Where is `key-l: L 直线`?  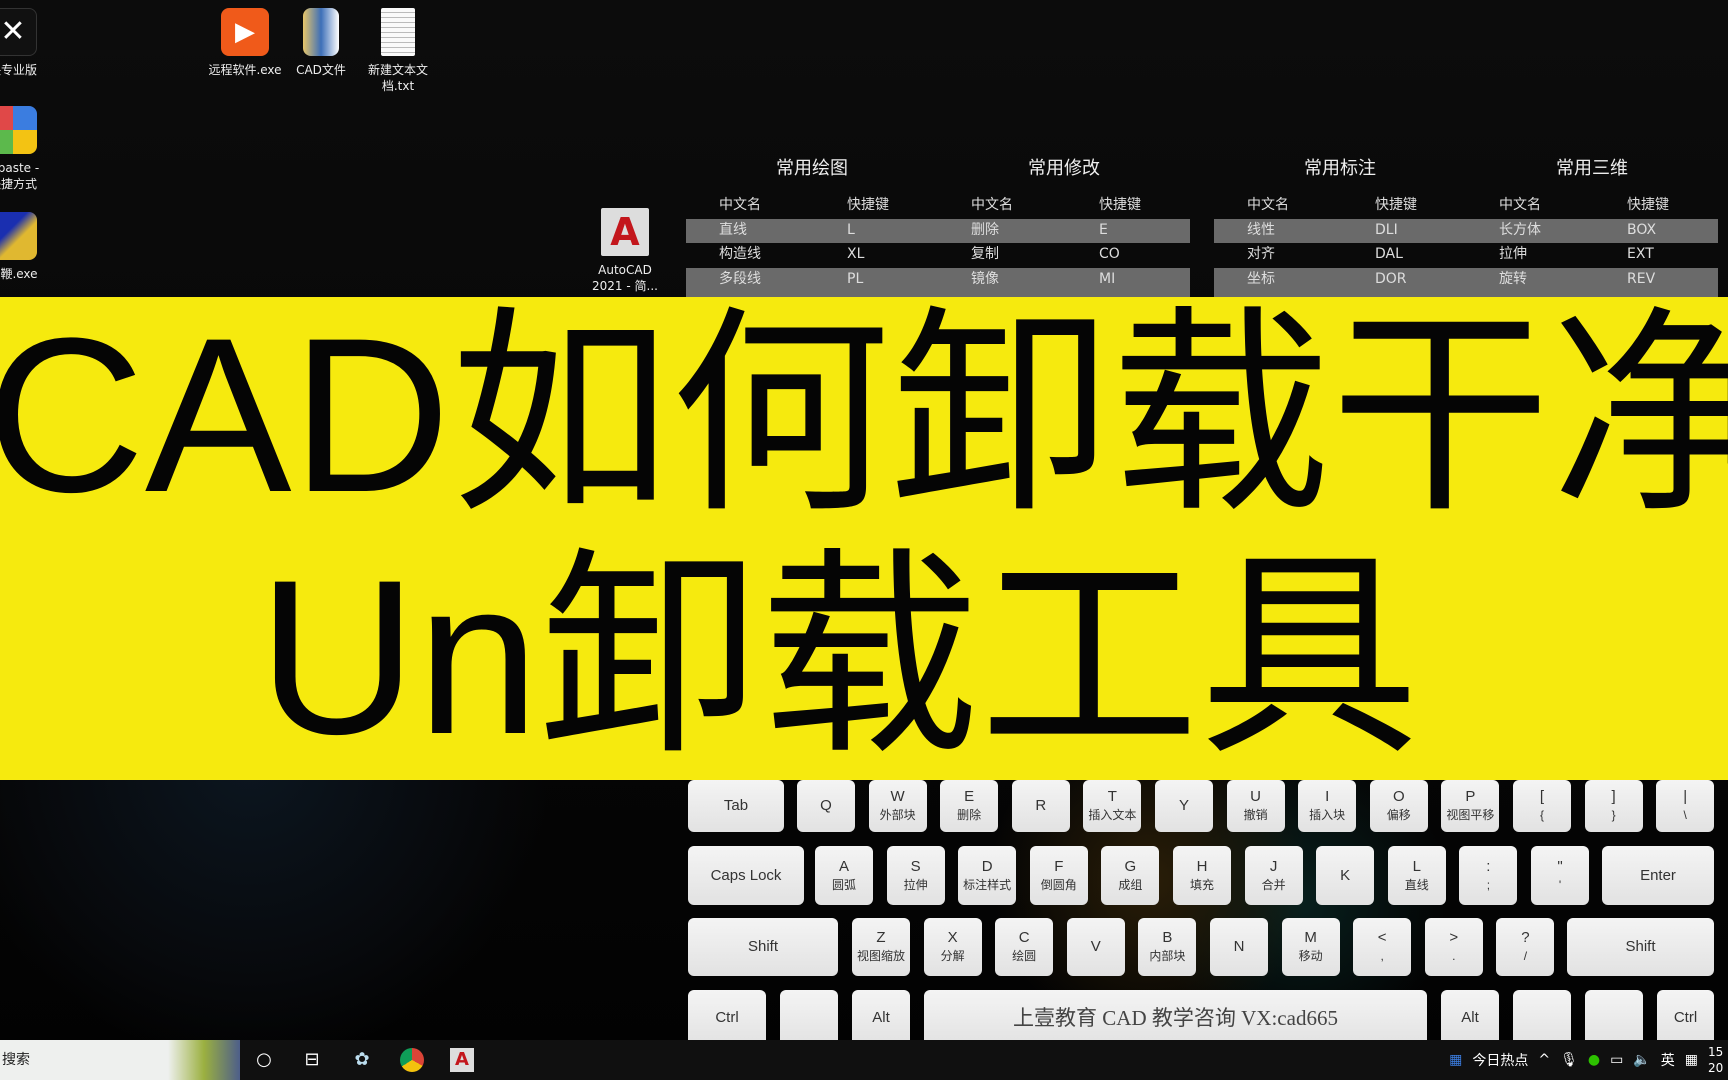 key-l: L 直线 is located at coordinates (1416, 875).